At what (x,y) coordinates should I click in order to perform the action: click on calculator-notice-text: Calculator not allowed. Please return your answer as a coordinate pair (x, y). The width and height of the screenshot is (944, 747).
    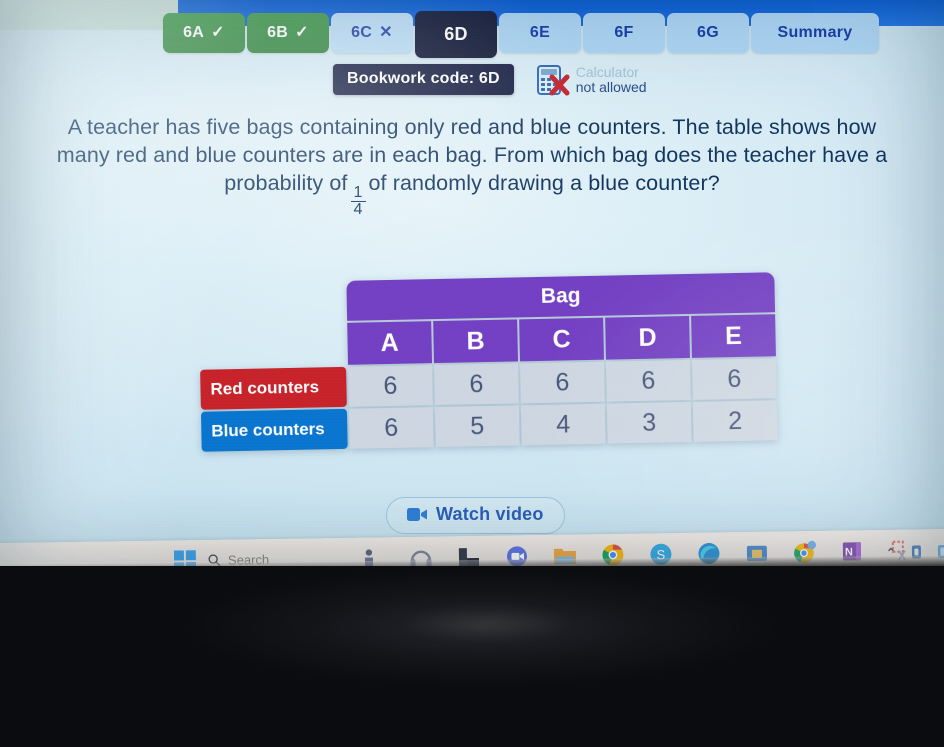
    Looking at the image, I should click on (611, 79).